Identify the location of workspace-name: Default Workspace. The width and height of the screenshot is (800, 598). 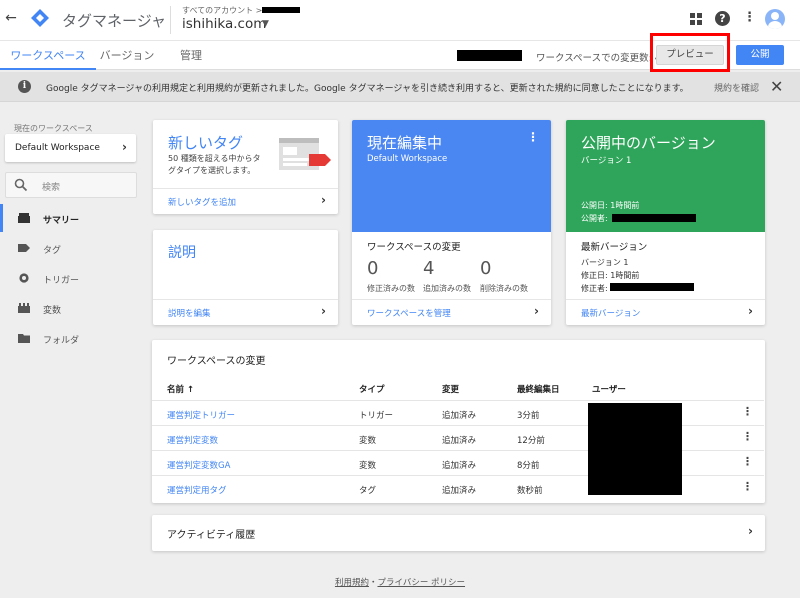
(57, 148).